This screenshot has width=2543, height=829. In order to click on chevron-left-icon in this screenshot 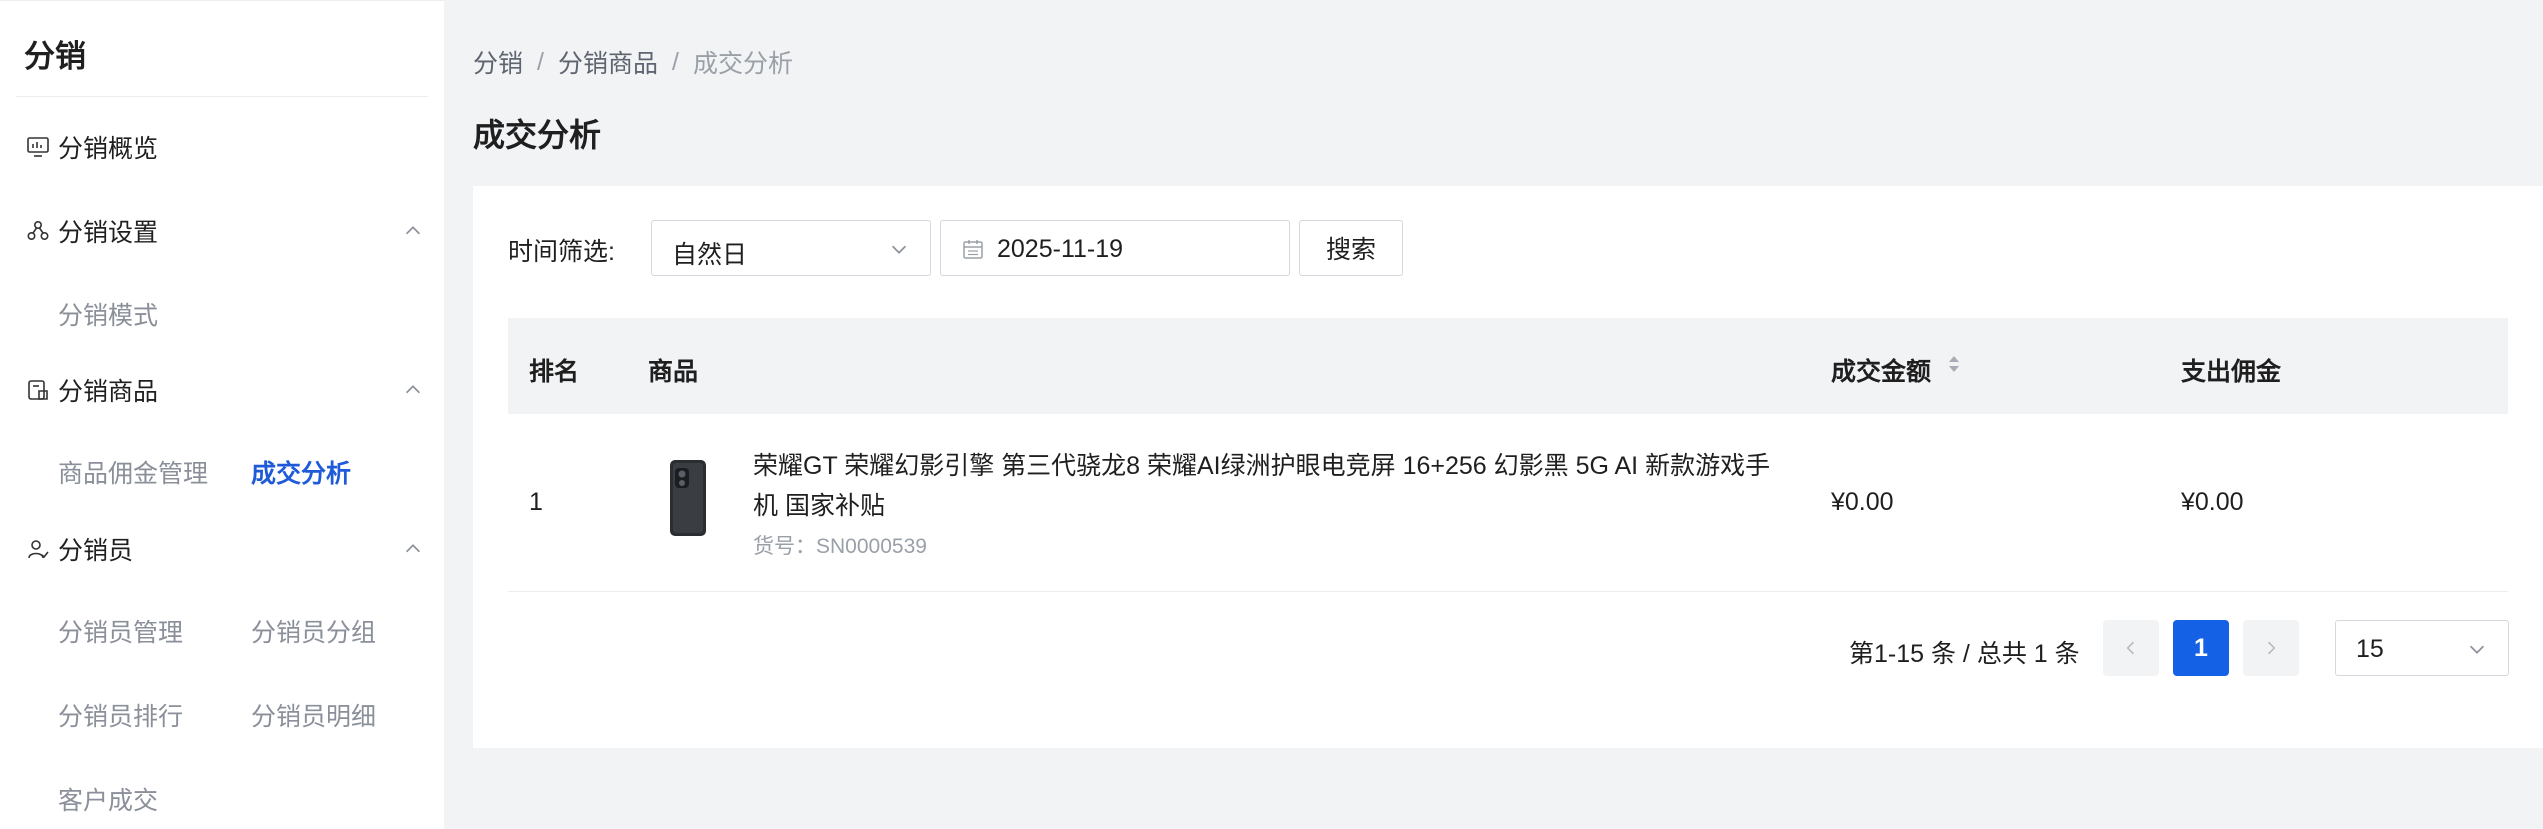, I will do `click(2130, 648)`.